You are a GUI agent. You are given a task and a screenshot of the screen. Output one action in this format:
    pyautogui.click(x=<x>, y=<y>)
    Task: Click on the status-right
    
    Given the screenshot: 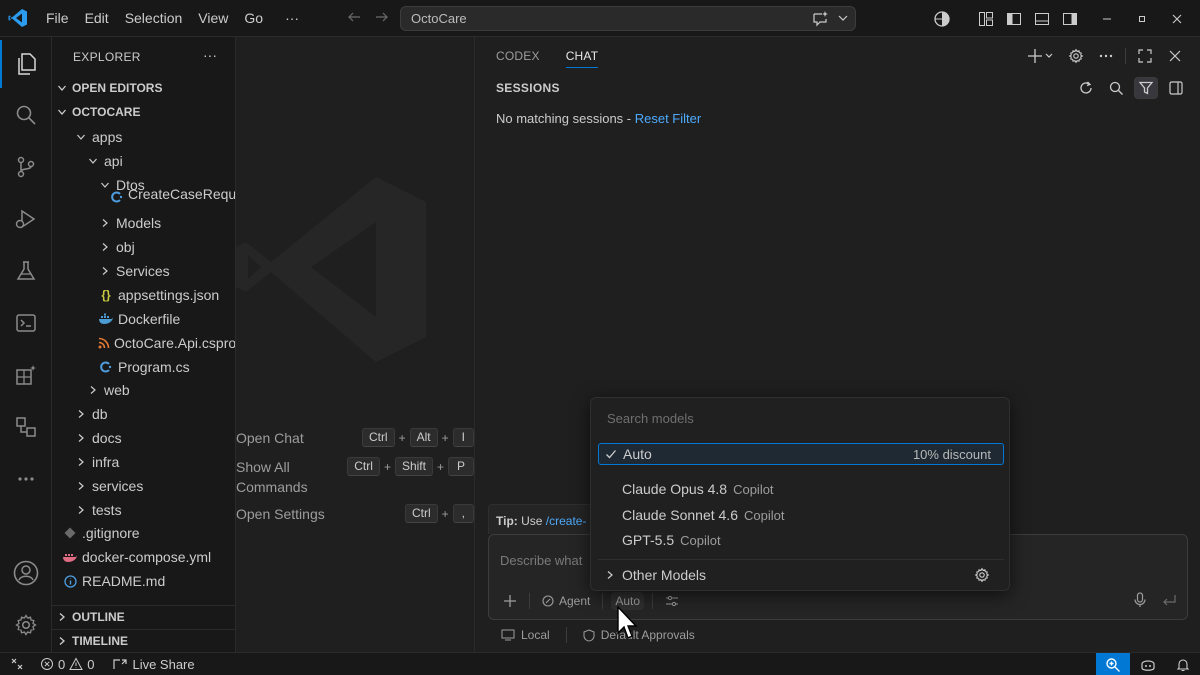 What is the action you would take?
    pyautogui.click(x=1148, y=664)
    